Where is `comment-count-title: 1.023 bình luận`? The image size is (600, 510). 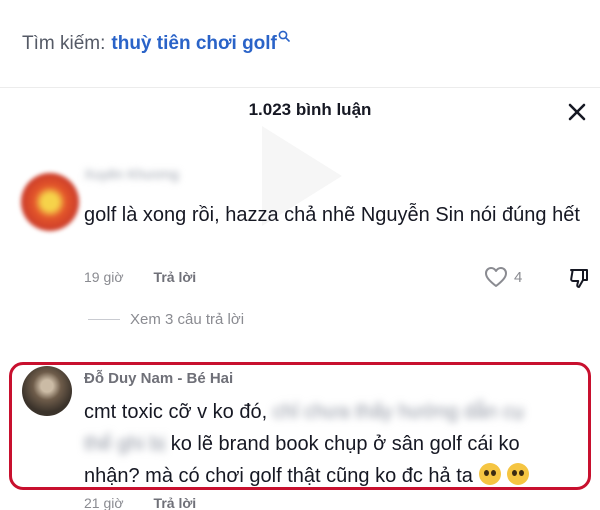 comment-count-title: 1.023 bình luận is located at coordinates (310, 109).